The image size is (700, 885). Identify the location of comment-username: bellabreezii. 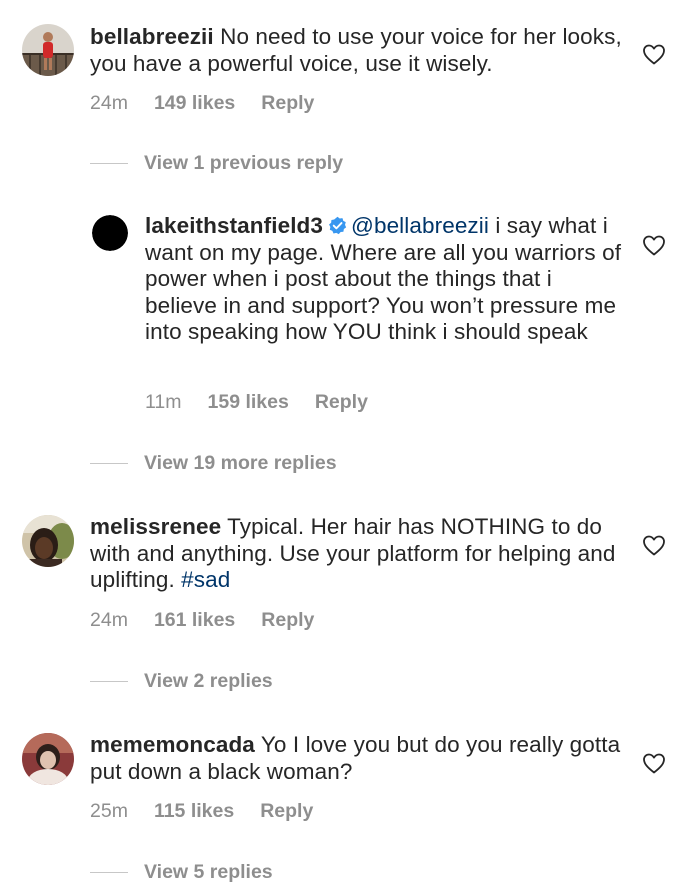
(152, 36).